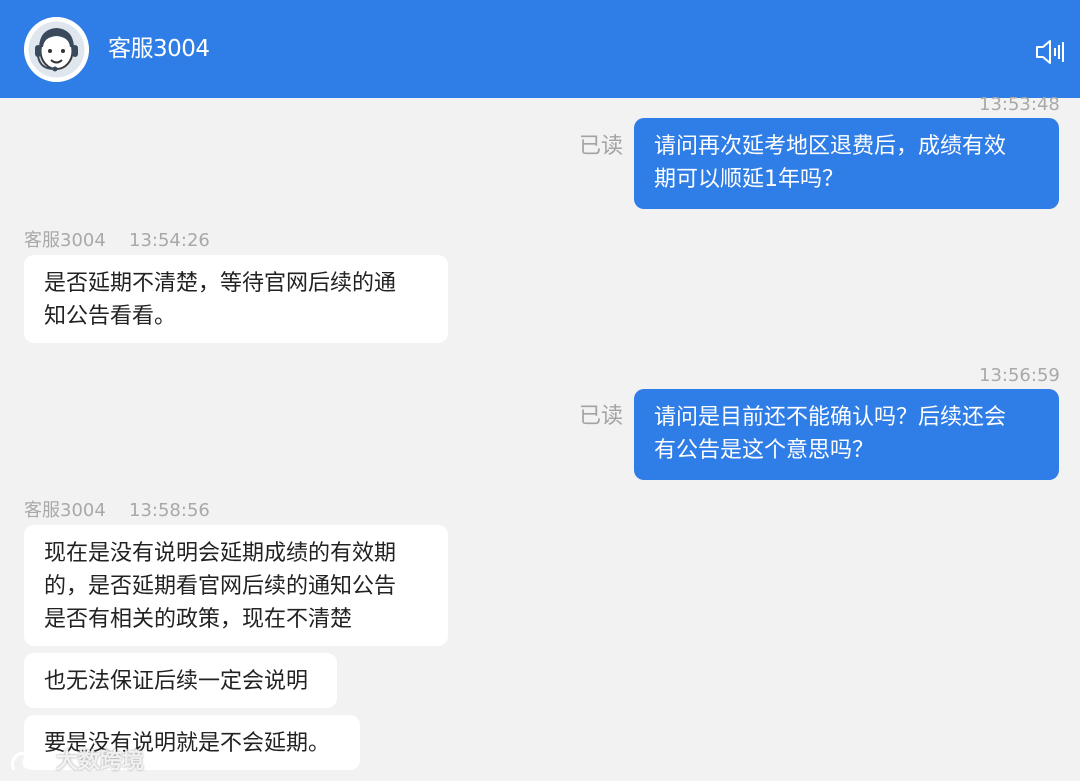 Image resolution: width=1080 pixels, height=781 pixels. I want to click on message-line: 有公告是这个意思吗？, so click(764, 450).